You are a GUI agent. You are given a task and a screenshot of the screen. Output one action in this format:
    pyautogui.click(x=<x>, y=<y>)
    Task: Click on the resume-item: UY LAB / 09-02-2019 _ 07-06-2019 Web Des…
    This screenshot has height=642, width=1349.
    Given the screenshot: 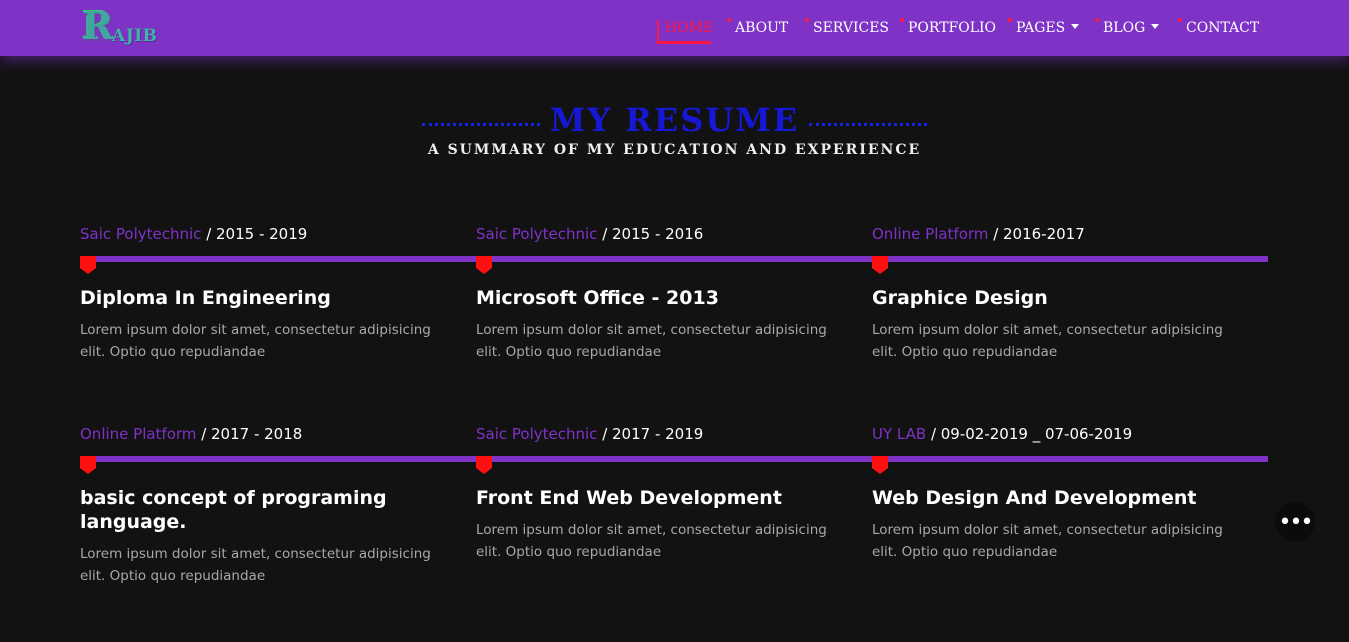 What is the action you would take?
    pyautogui.click(x=1062, y=492)
    